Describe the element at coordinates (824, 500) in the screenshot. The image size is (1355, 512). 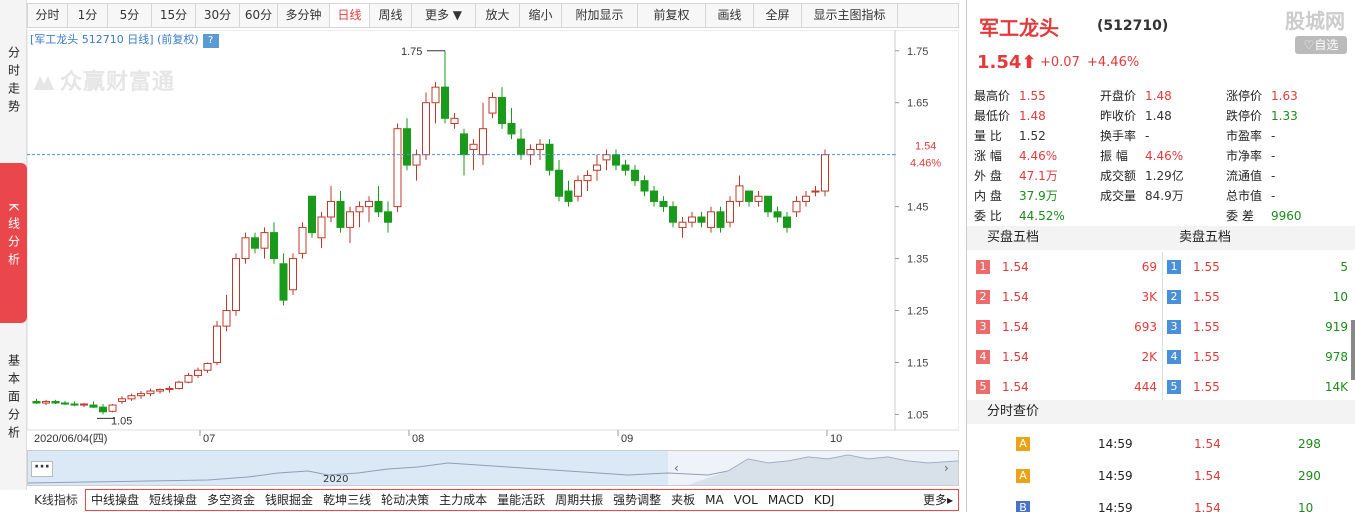
I see `indicator-item-14: KDJ` at that location.